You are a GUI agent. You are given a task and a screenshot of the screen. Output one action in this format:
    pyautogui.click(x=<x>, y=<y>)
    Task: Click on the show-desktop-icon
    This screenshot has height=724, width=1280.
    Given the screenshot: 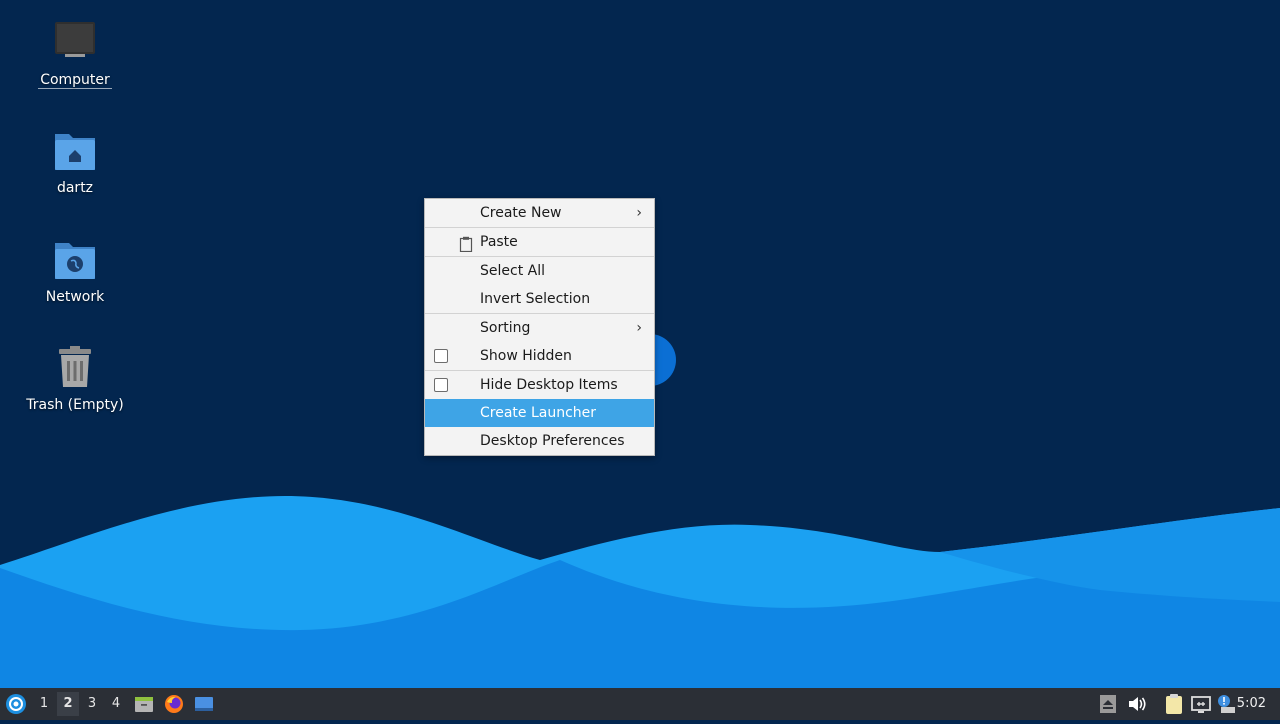 What is the action you would take?
    pyautogui.click(x=204, y=704)
    